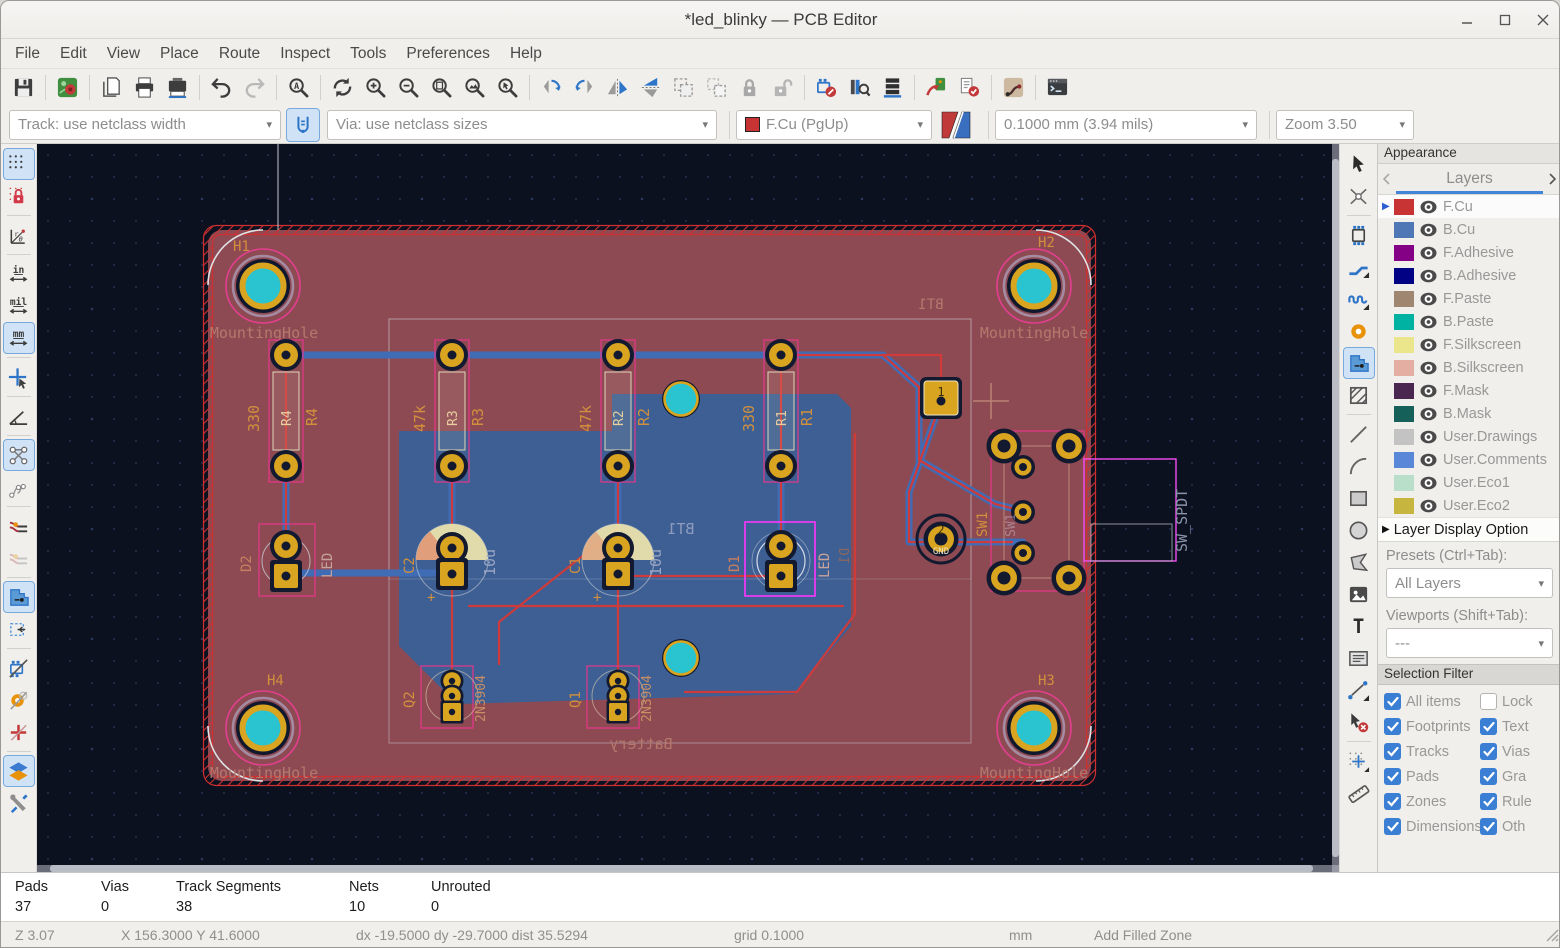 The width and height of the screenshot is (1560, 948). Describe the element at coordinates (27, 54) in the screenshot. I see `menu-file: File` at that location.